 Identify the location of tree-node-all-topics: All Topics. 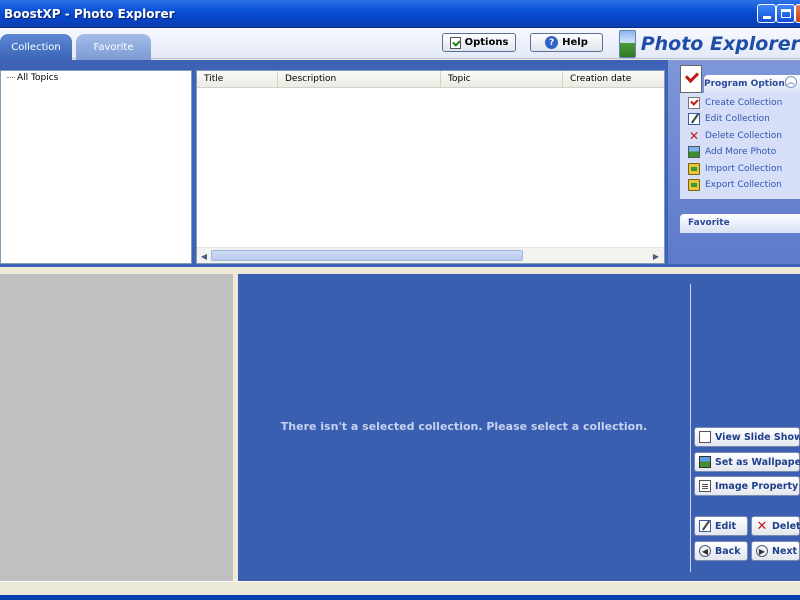
(32, 78).